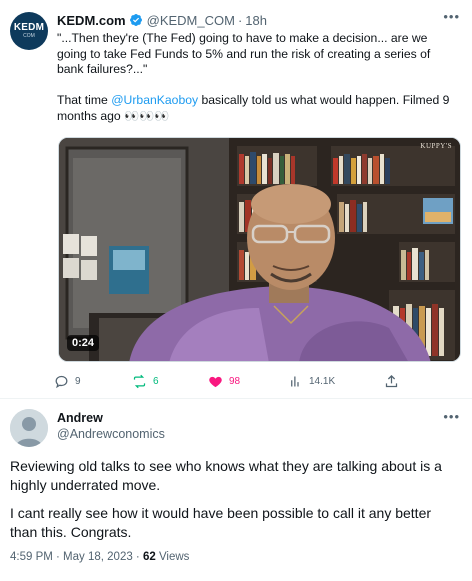 Image resolution: width=472 pixels, height=581 pixels. I want to click on tweet-meta: 4:59 PM · May 18, 2023 · 62 Views, so click(99, 557).